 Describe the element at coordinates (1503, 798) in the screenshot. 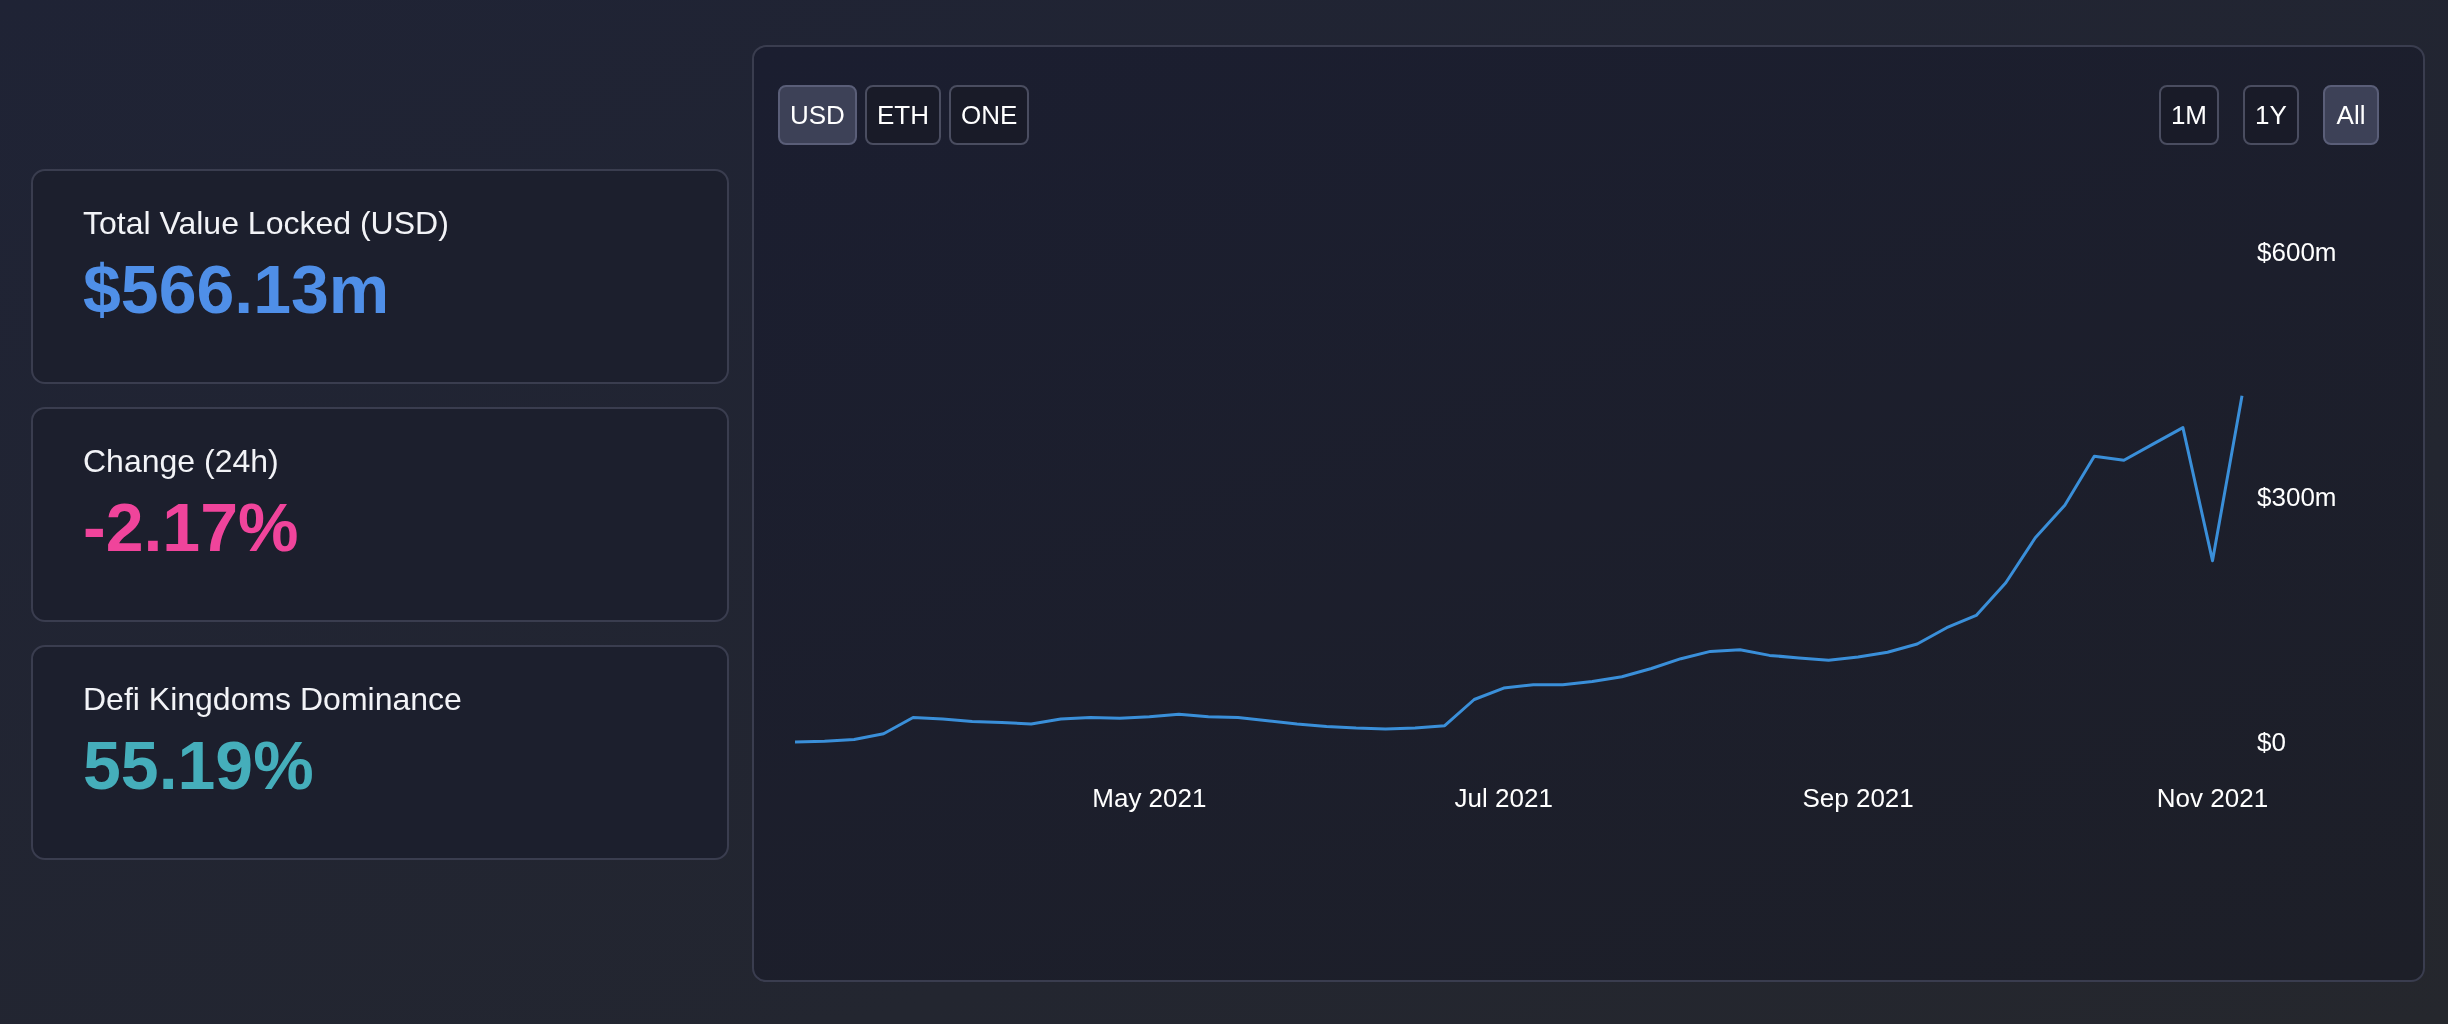

I see `x-axis-label: Jul 2021` at that location.